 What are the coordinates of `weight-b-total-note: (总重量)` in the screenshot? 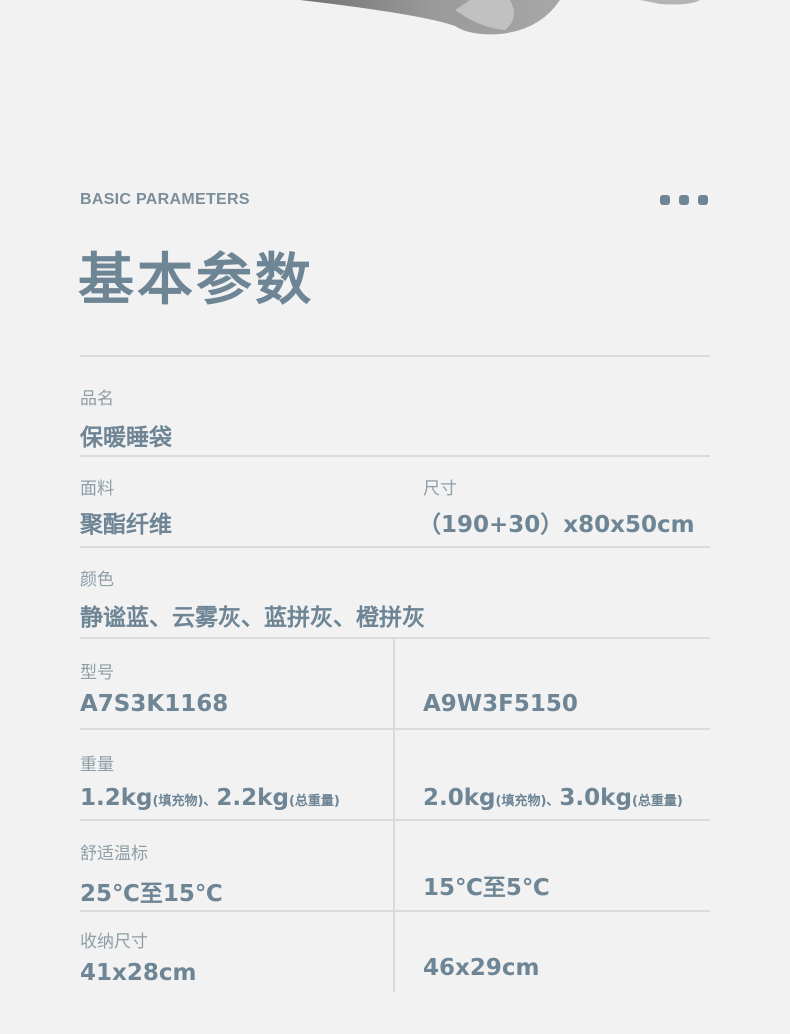 It's located at (657, 801).